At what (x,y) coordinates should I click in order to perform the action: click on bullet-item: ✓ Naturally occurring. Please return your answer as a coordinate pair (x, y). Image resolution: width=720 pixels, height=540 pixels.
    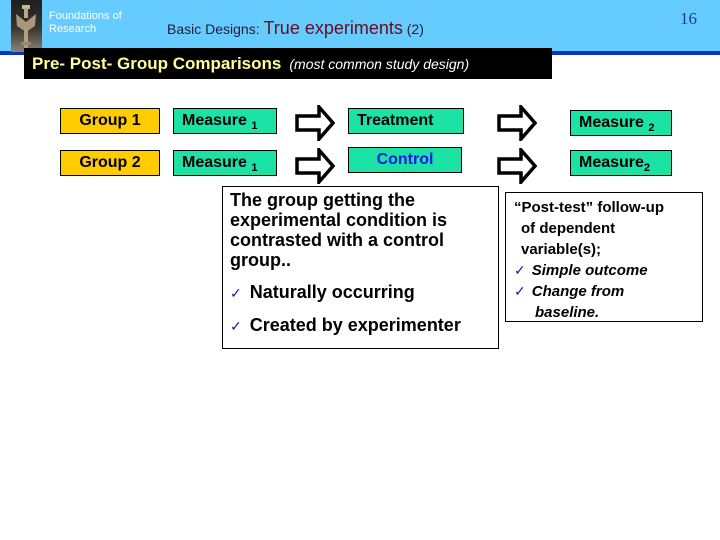
    Looking at the image, I should click on (364, 292).